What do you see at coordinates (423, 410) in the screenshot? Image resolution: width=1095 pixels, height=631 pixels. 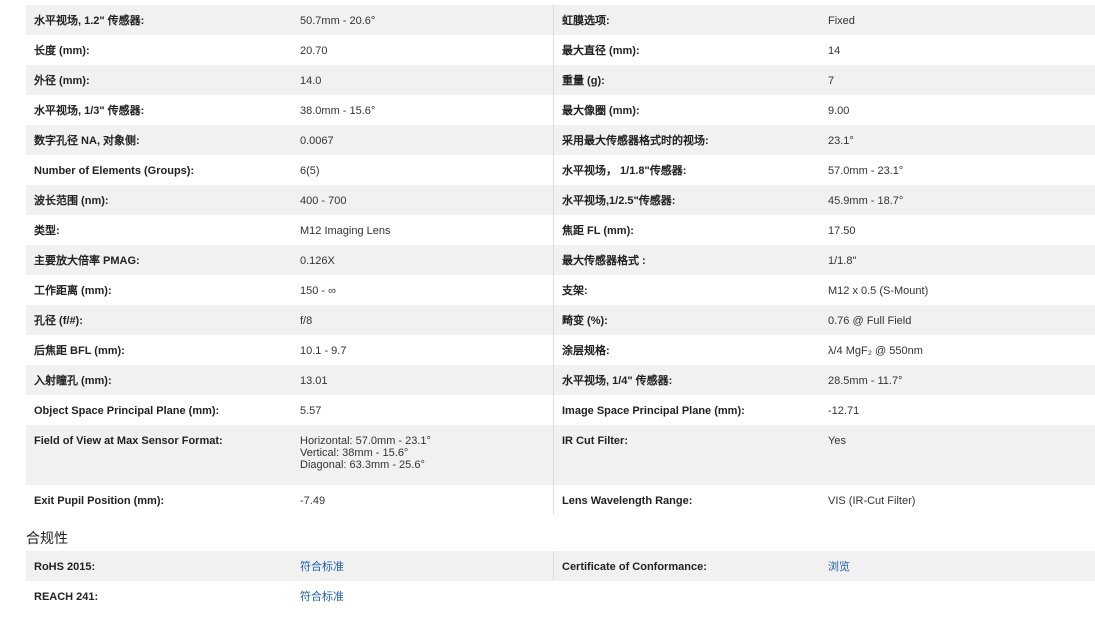 I see `spec-value: 5.57` at bounding box center [423, 410].